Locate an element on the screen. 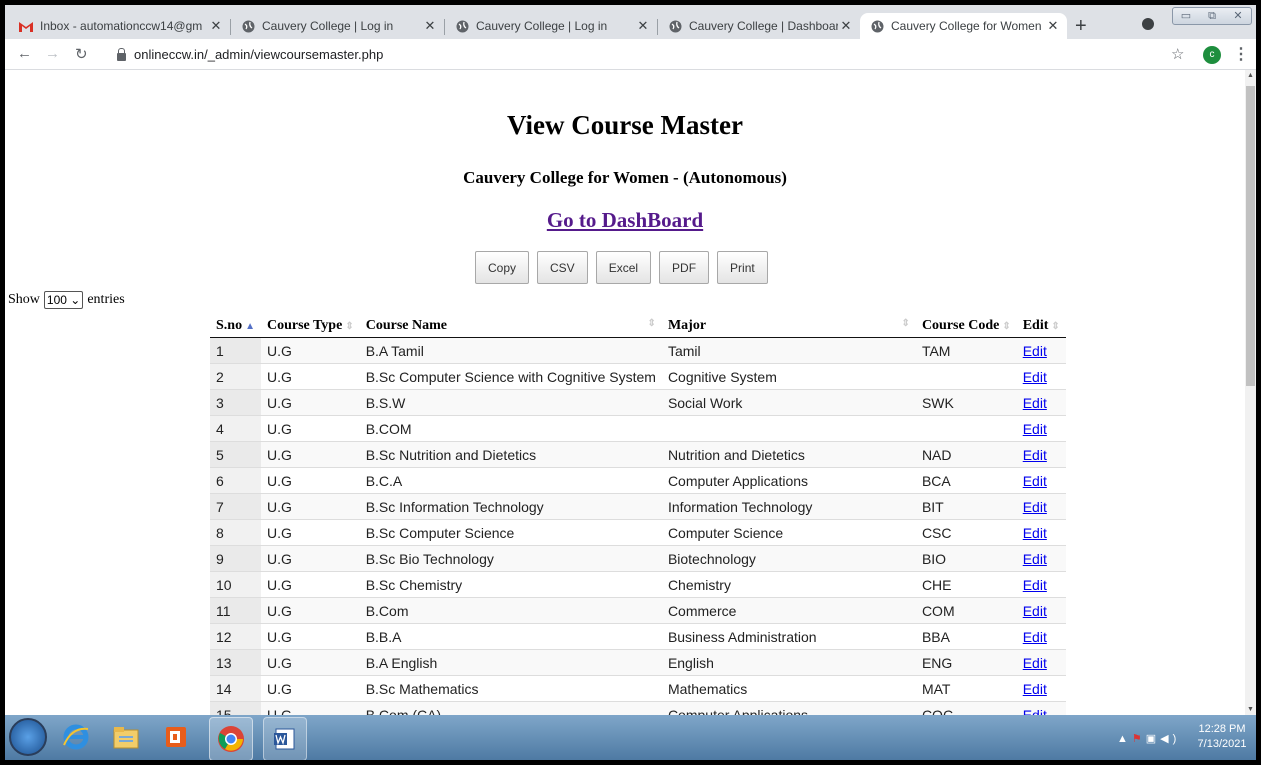  taskbar-clock: 12:28 PM 7/13/2021 is located at coordinates (1222, 737).